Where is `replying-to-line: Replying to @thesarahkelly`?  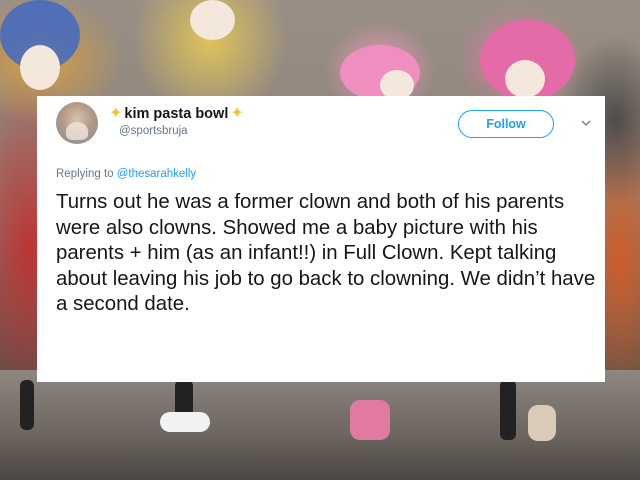
replying-to-line: Replying to @thesarahkelly is located at coordinates (126, 174).